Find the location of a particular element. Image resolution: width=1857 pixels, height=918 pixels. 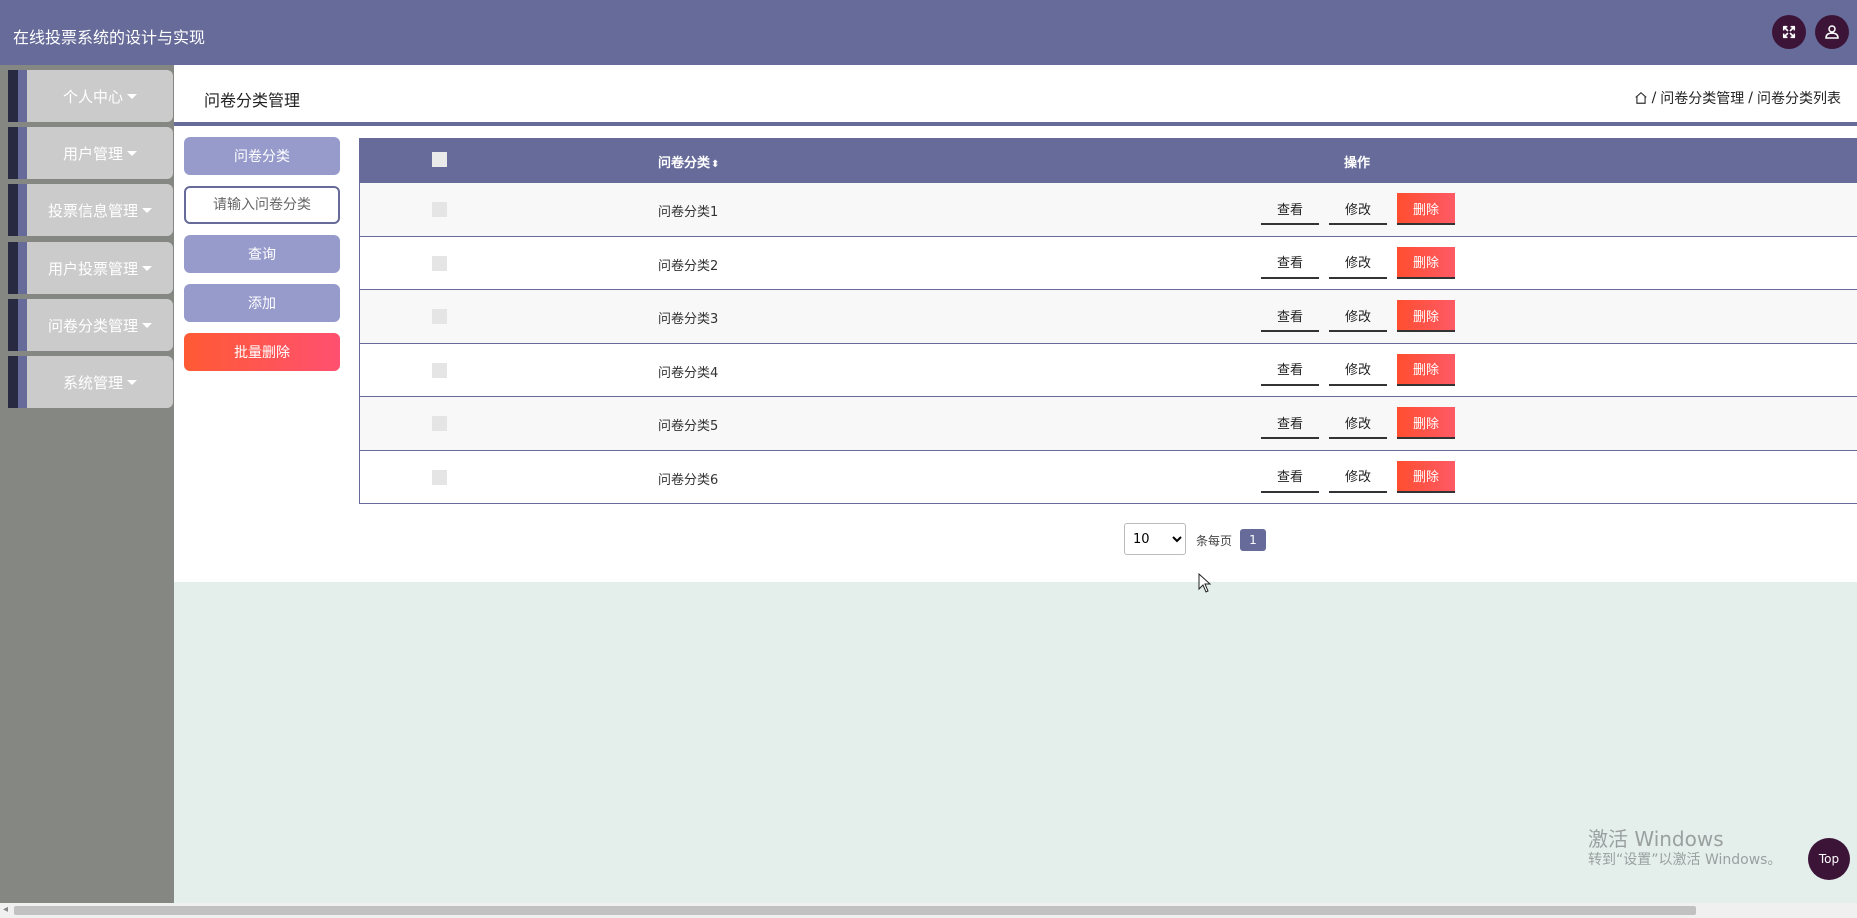

sidebar-item-label: 投票信息管理 is located at coordinates (92, 210).